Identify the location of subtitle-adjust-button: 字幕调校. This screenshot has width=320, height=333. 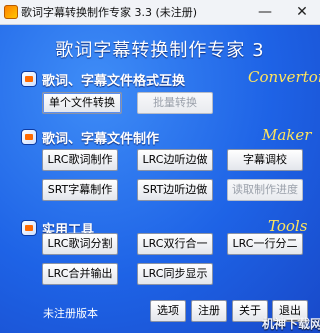
(265, 160).